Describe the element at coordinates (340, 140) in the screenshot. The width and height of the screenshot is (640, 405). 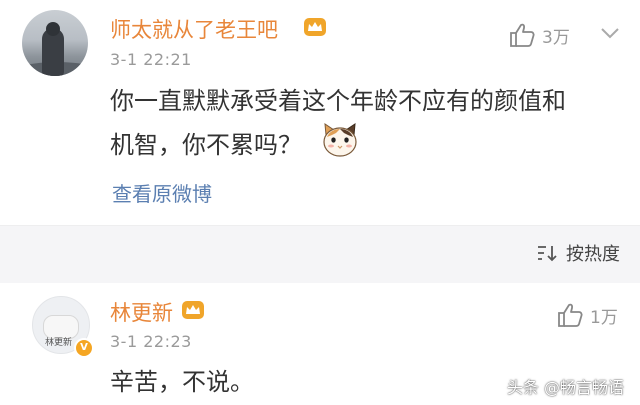
I see `cat-emoji-icon` at that location.